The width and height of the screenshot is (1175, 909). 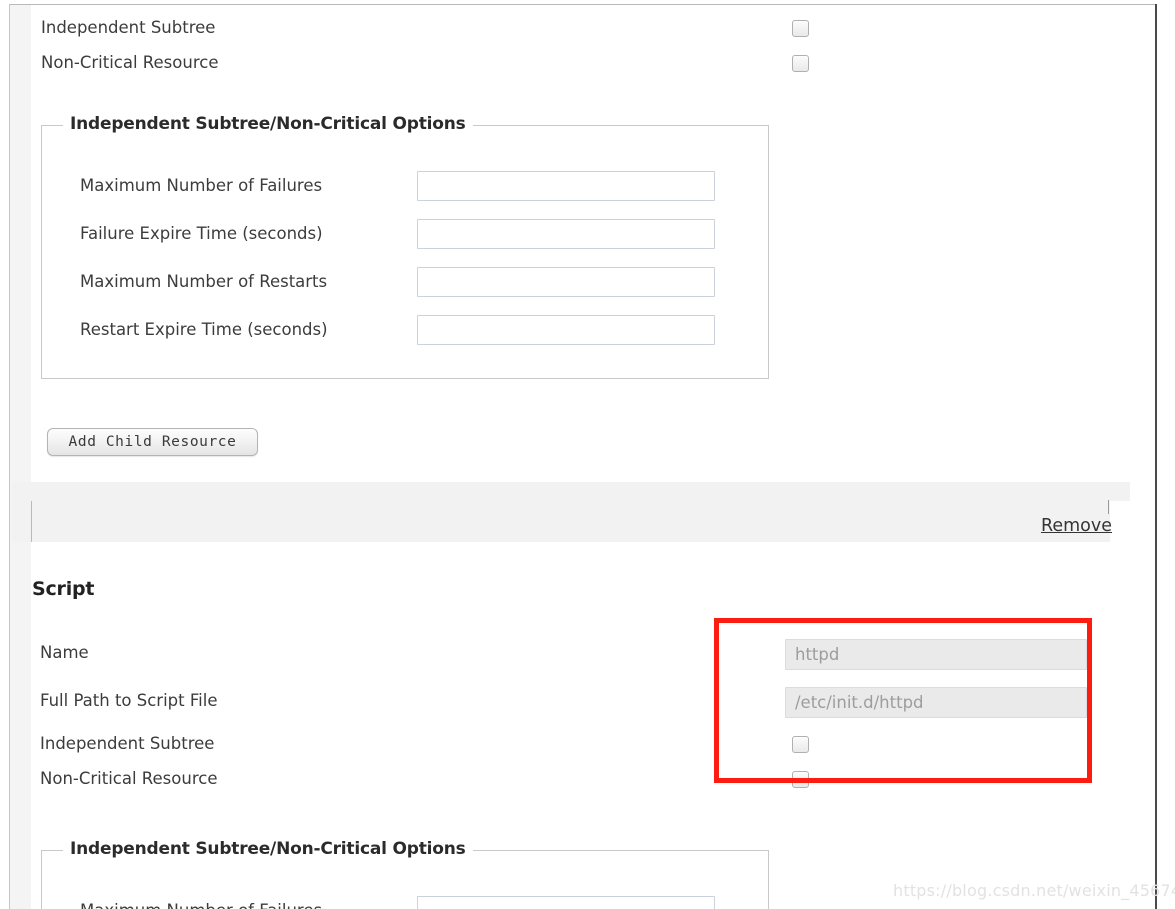 What do you see at coordinates (129, 778) in the screenshot?
I see `label-non-critical-resource-script: Non-Critical Resource` at bounding box center [129, 778].